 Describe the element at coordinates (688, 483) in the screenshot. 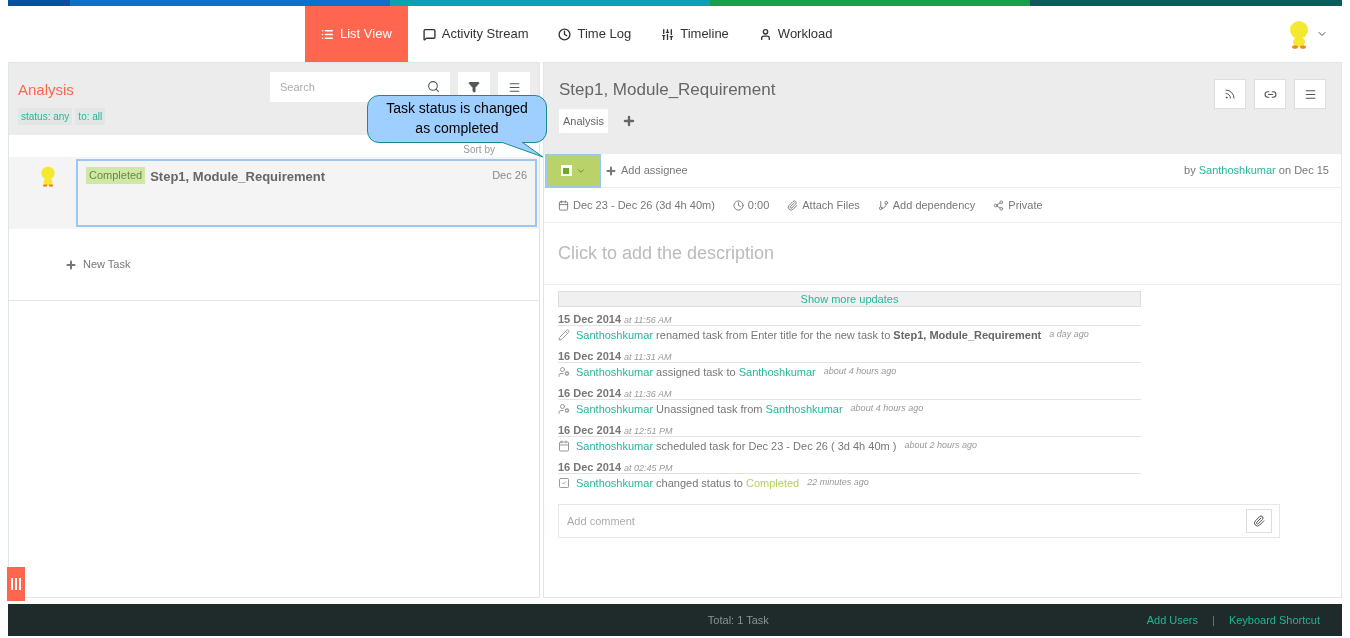

I see `update-text: Santhoshkumar changed status to Completed` at that location.